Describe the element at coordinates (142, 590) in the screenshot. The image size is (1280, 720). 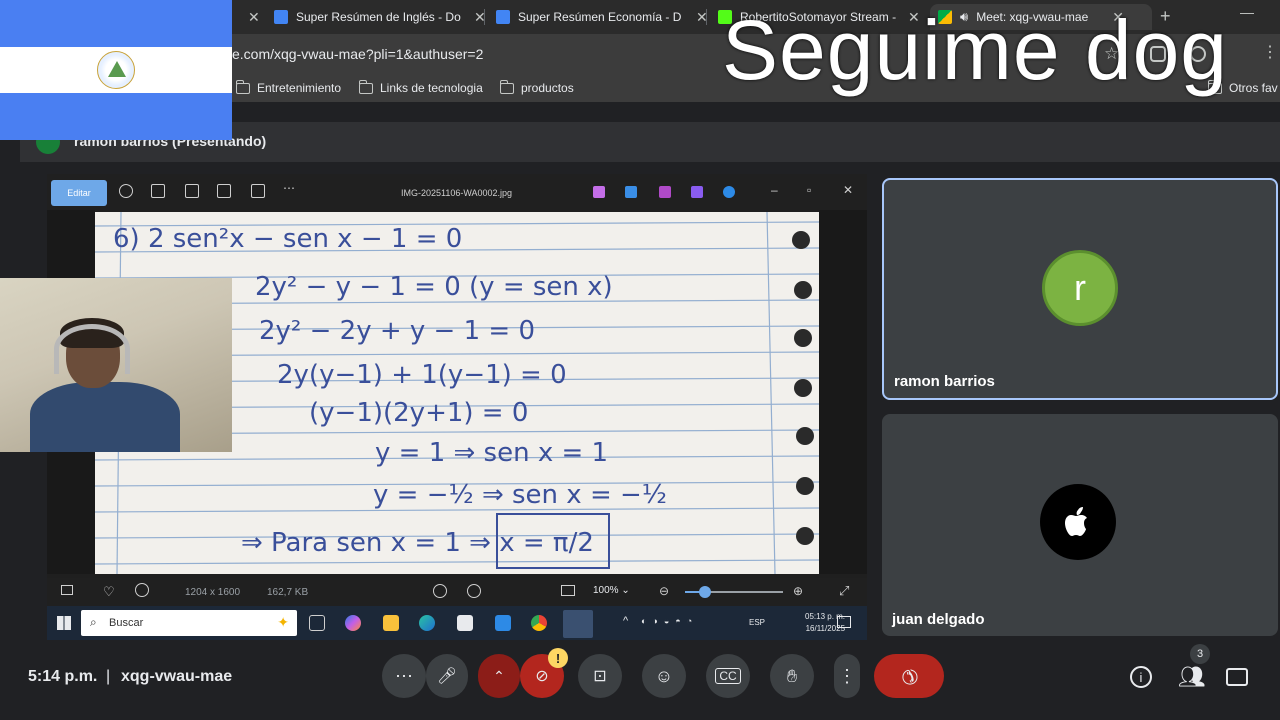
I see `info-icon` at that location.